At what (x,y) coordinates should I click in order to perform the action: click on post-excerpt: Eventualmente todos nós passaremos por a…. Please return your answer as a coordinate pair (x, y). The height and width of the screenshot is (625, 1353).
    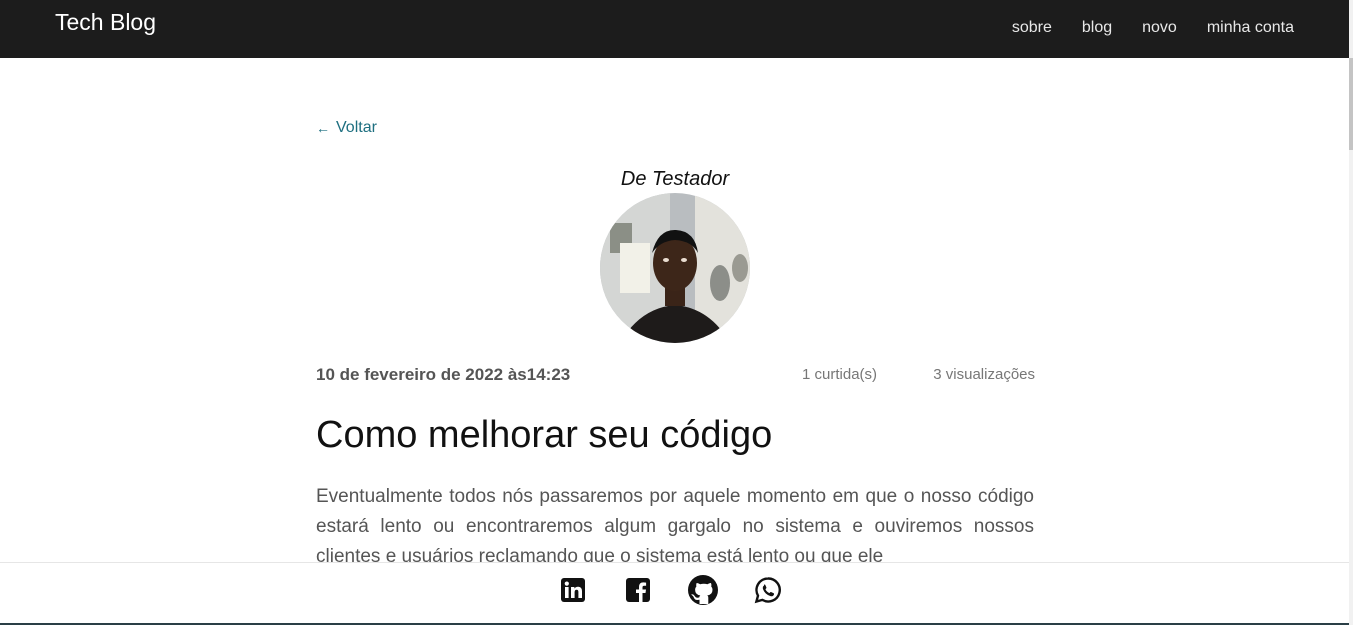
    Looking at the image, I should click on (675, 526).